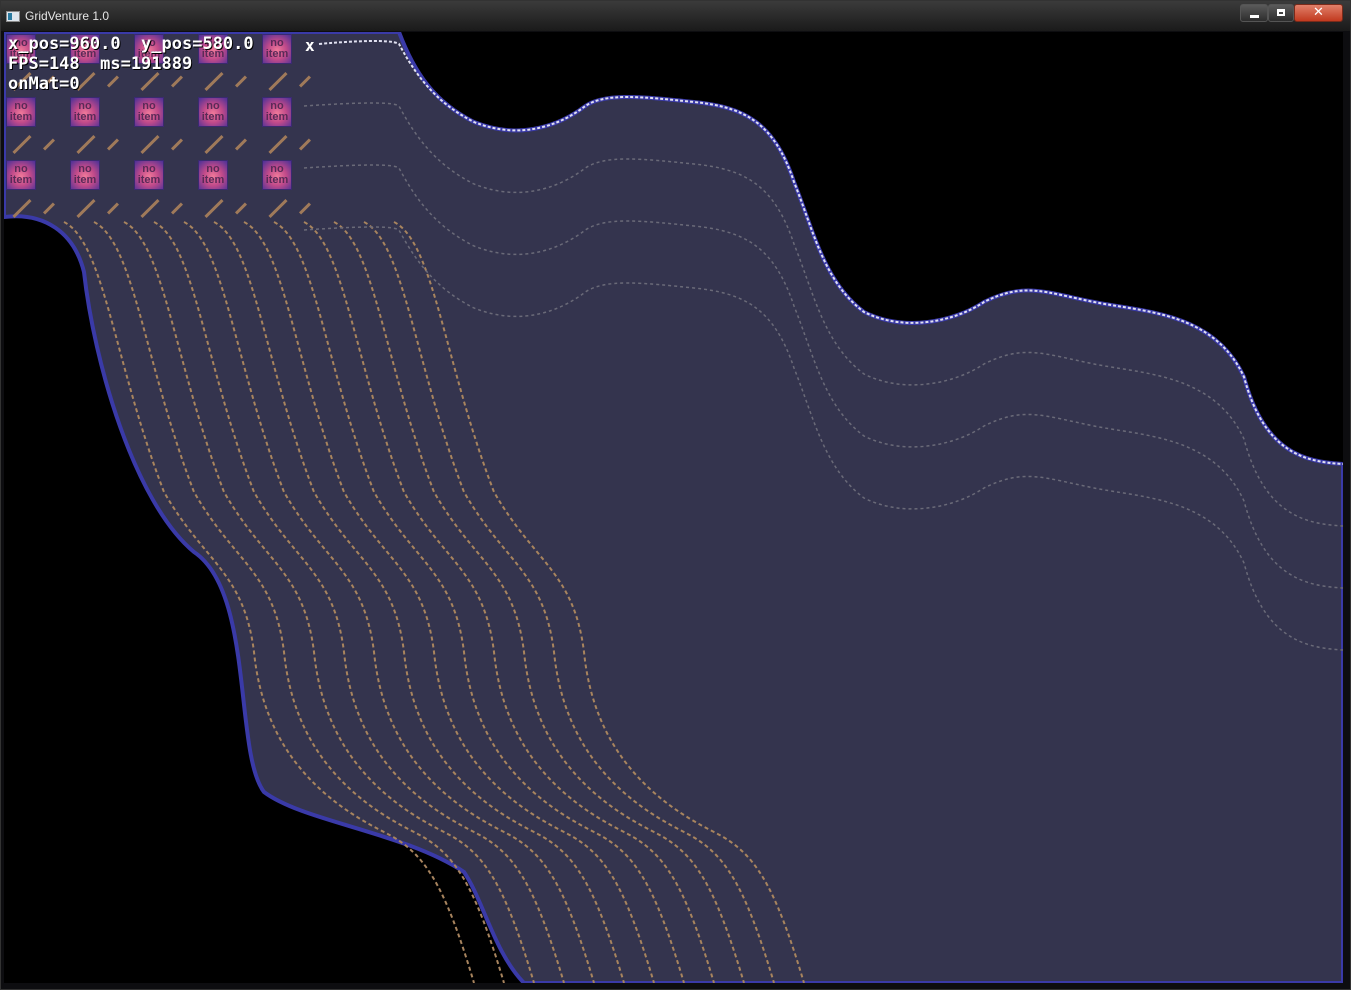 The width and height of the screenshot is (1351, 990). I want to click on window-title: GridVenture 1.0, so click(67, 16).